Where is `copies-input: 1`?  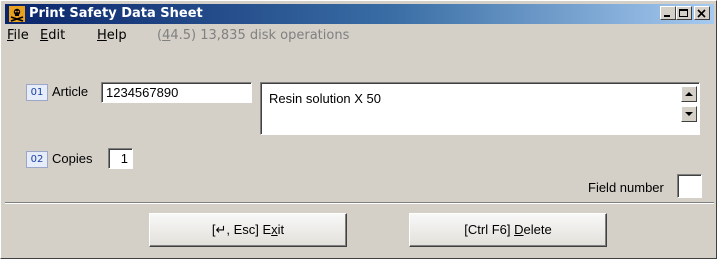
copies-input: 1 is located at coordinates (120, 158).